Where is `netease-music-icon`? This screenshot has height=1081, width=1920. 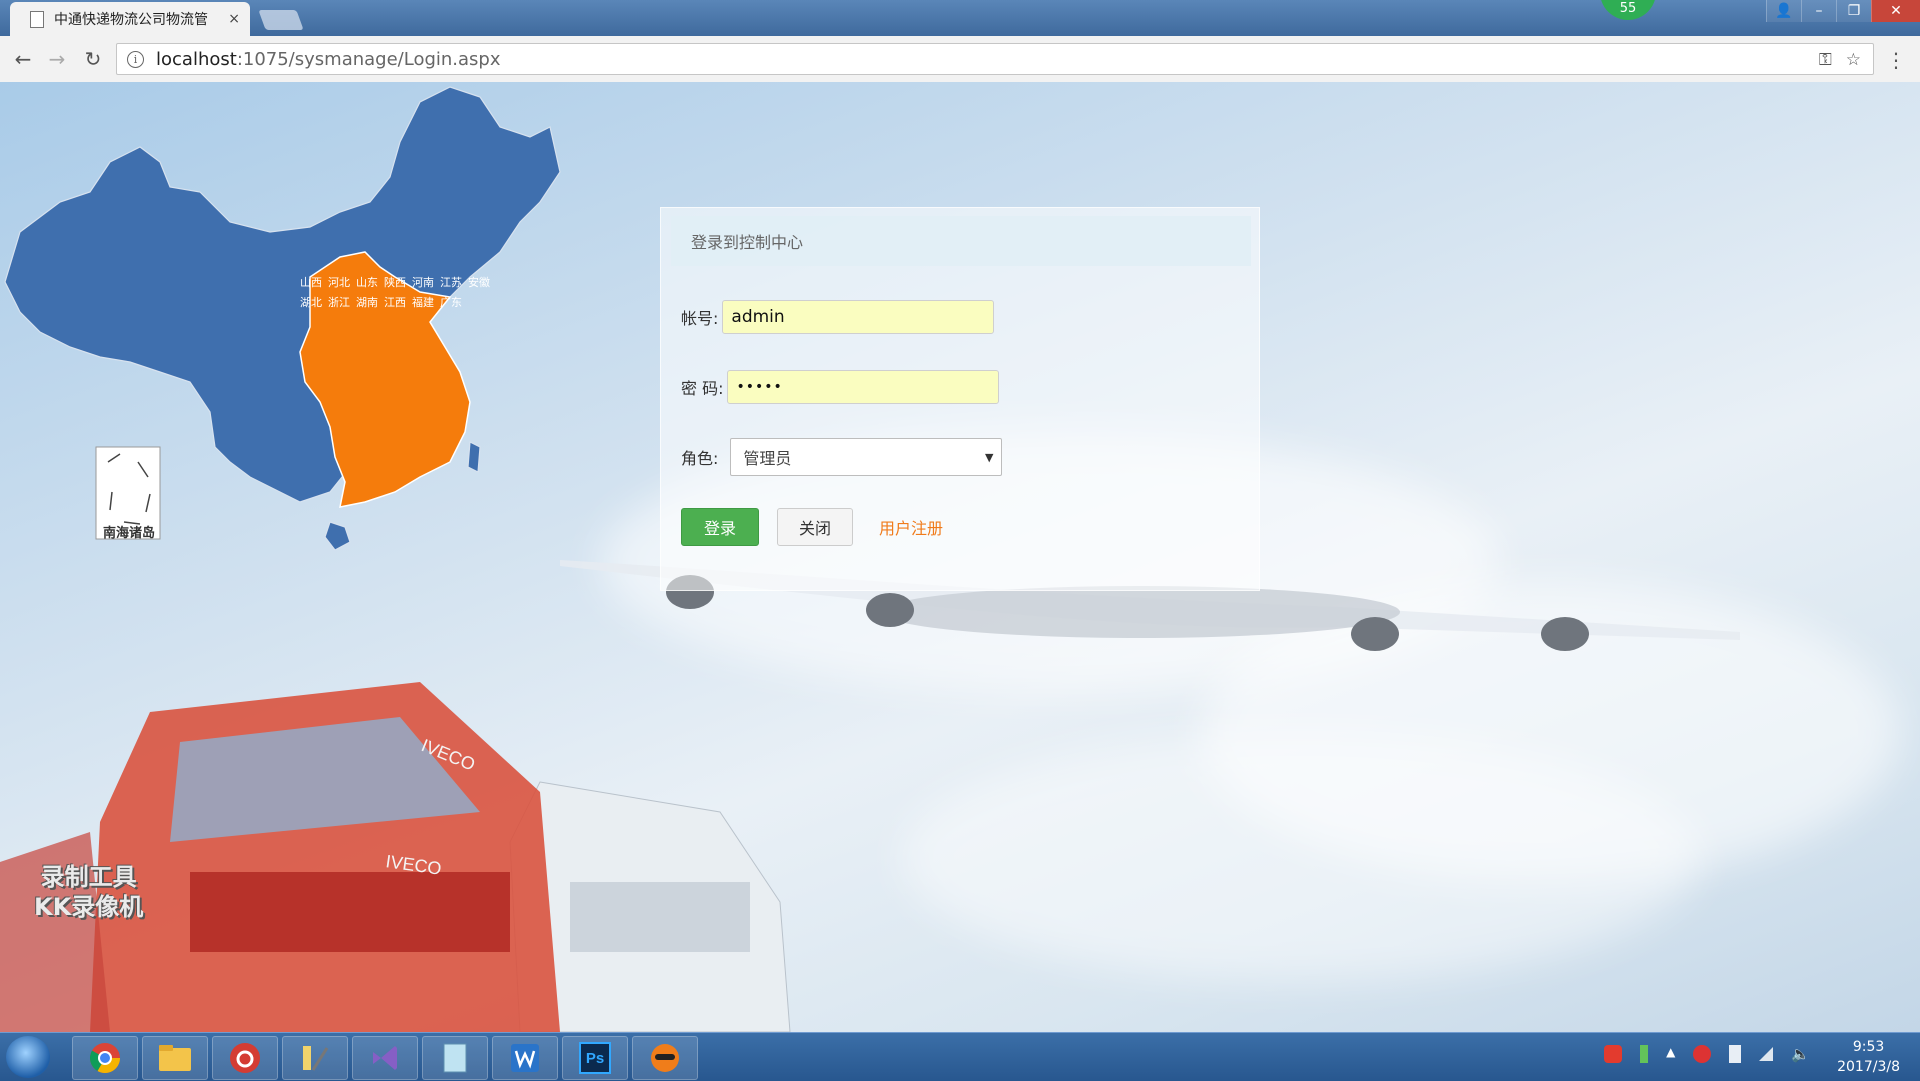
netease-music-icon is located at coordinates (245, 1058).